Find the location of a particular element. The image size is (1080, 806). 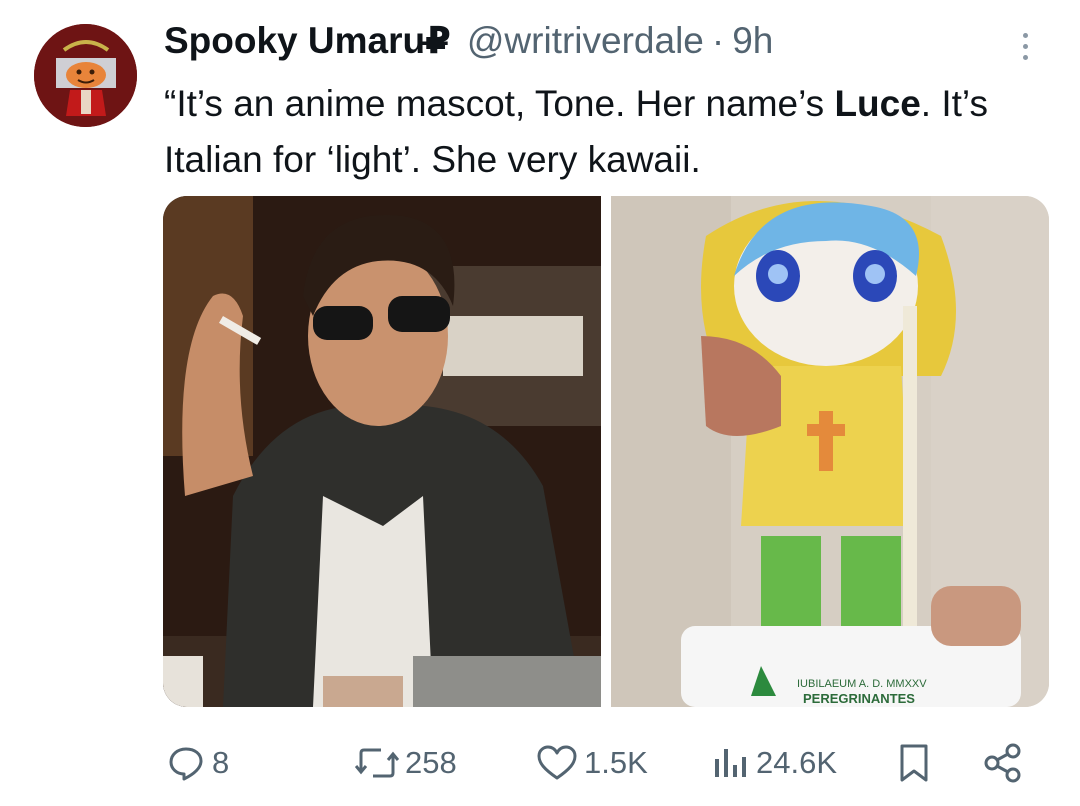

tweet-header: Spooky Umaru ₽̶ @writriverdale · 9h is located at coordinates (468, 41).